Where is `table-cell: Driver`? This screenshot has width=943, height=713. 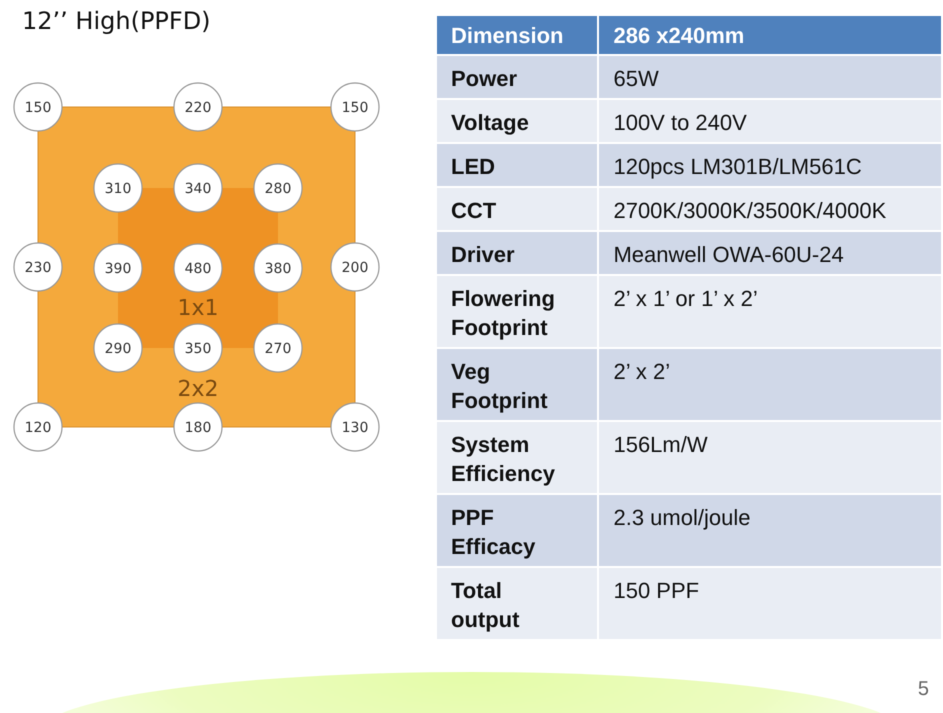 table-cell: Driver is located at coordinates (517, 253).